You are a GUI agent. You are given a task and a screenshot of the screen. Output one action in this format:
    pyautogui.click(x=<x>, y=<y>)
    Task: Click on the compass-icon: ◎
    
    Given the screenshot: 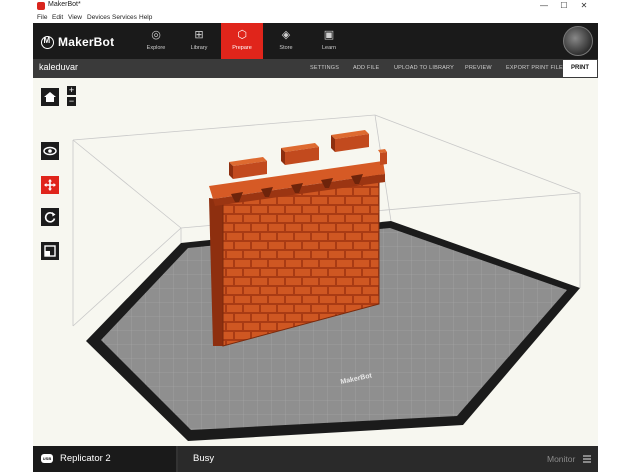 What is the action you would take?
    pyautogui.click(x=156, y=35)
    